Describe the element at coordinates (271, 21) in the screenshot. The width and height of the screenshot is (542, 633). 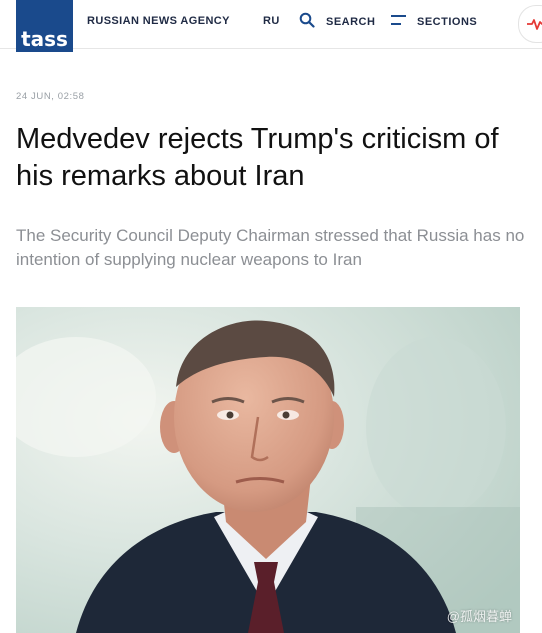
I see `language-switch: RU` at that location.